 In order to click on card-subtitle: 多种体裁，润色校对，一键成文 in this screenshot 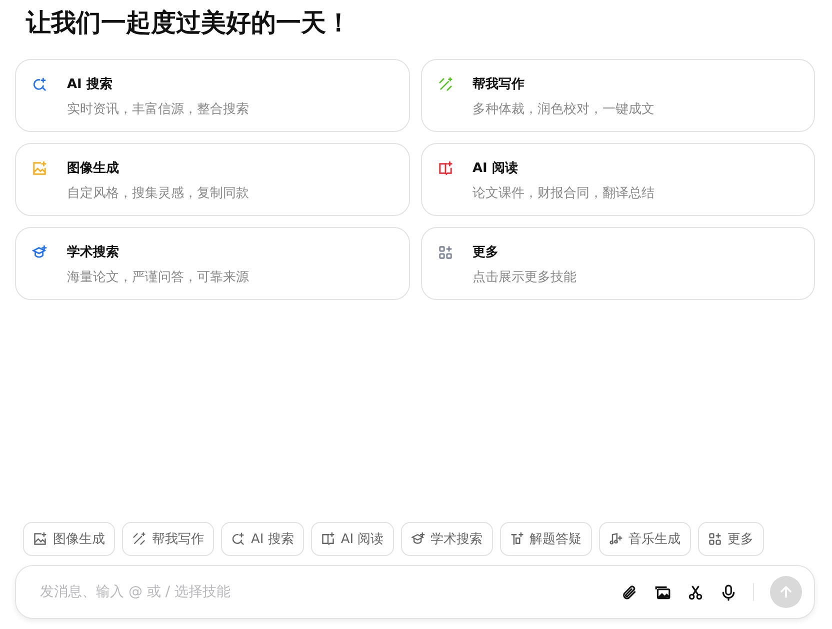, I will do `click(563, 109)`.